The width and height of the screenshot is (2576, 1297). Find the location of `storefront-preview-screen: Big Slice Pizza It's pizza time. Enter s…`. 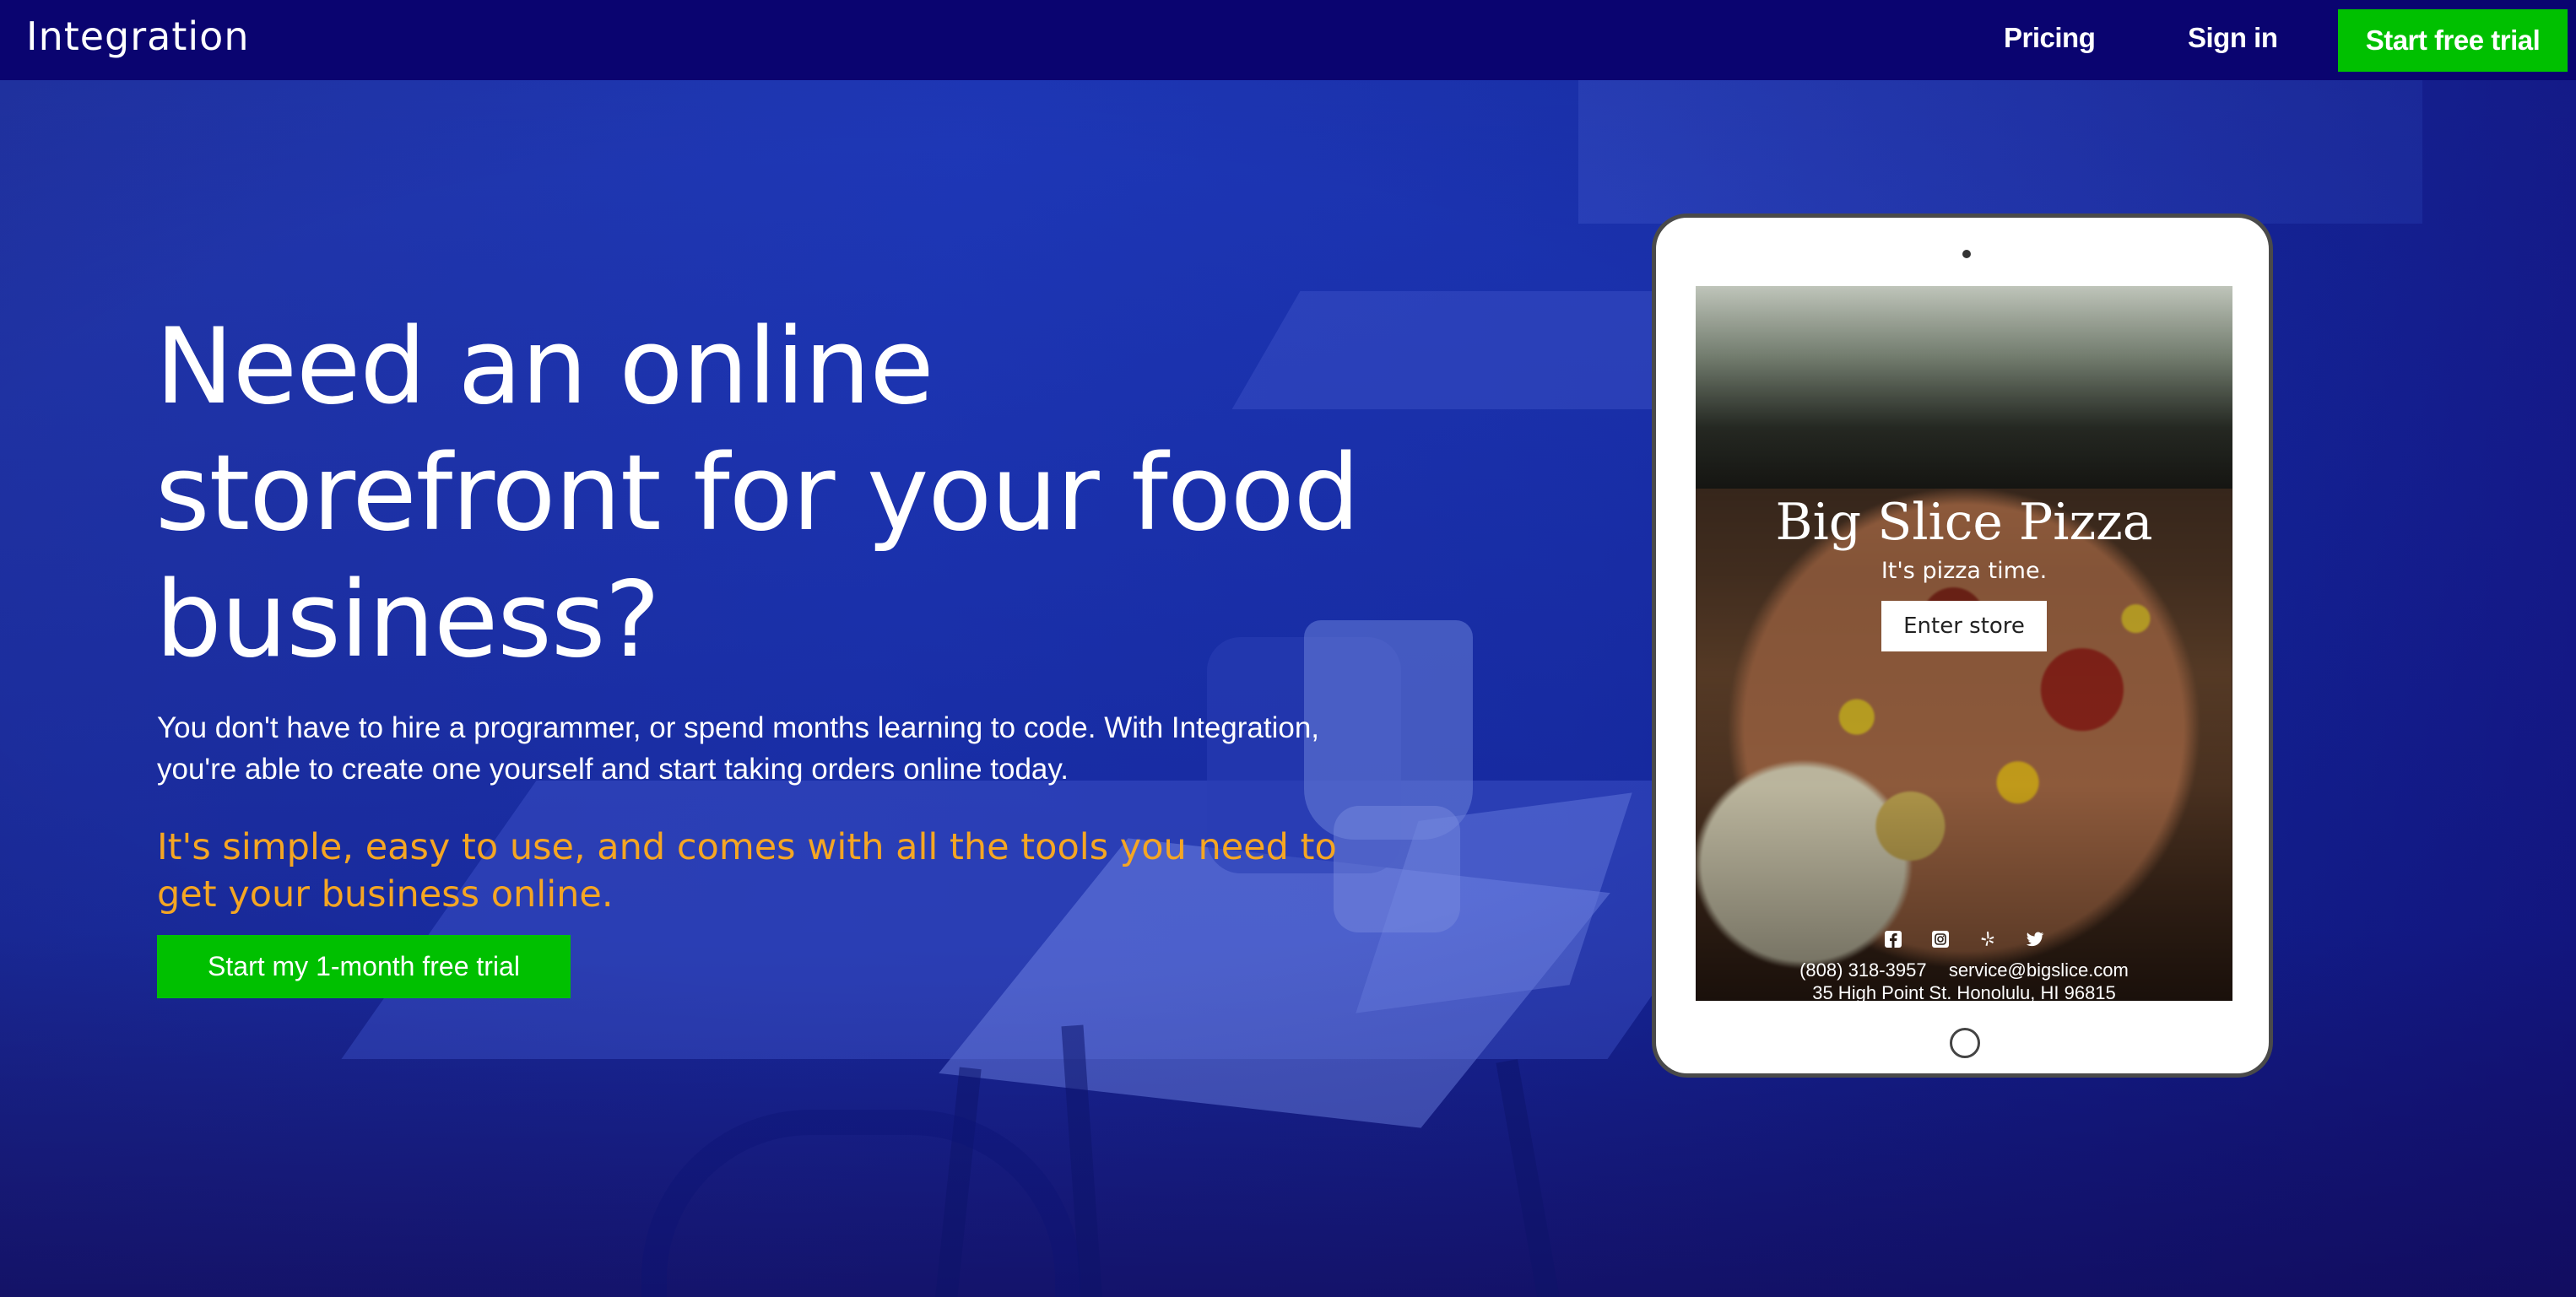

storefront-preview-screen: Big Slice Pizza It's pizza time. Enter s… is located at coordinates (1964, 644).